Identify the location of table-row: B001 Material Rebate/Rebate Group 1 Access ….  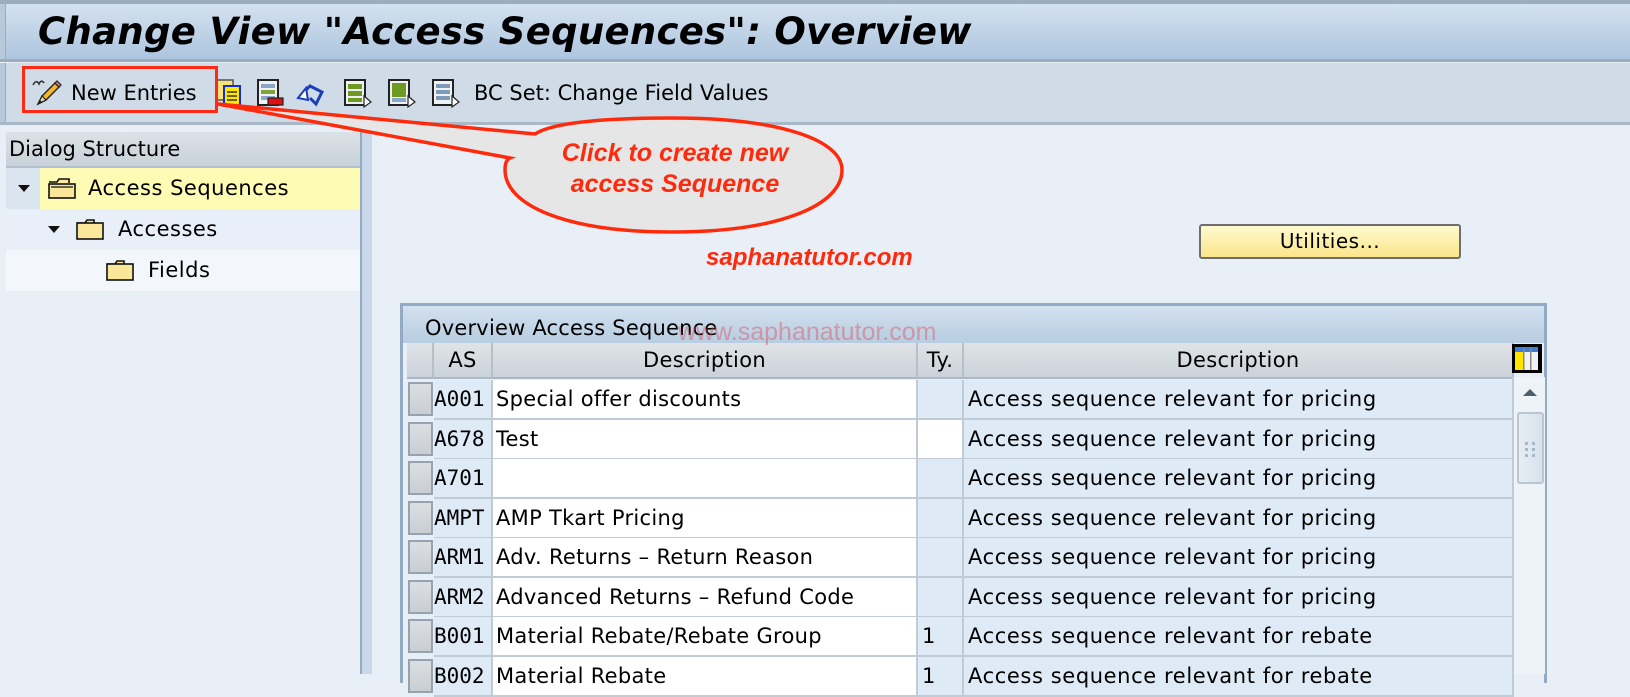
(958, 637).